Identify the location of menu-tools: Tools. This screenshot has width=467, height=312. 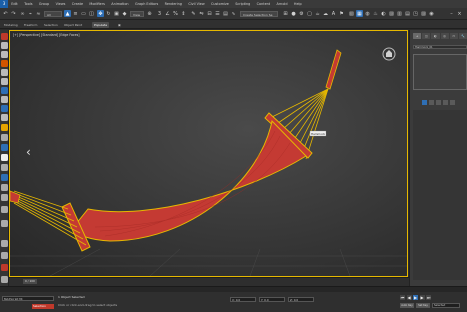
(28, 4).